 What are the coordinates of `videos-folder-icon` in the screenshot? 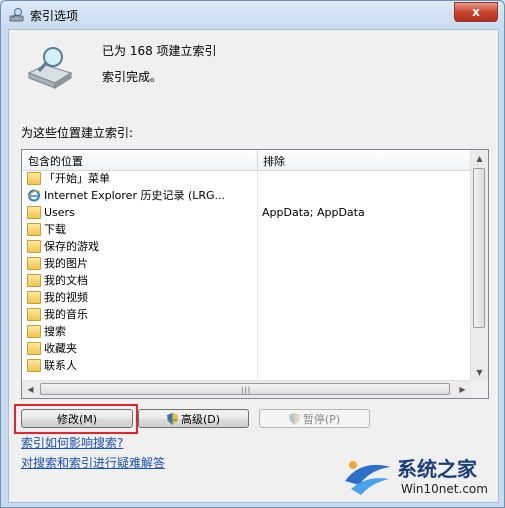 It's located at (34, 297).